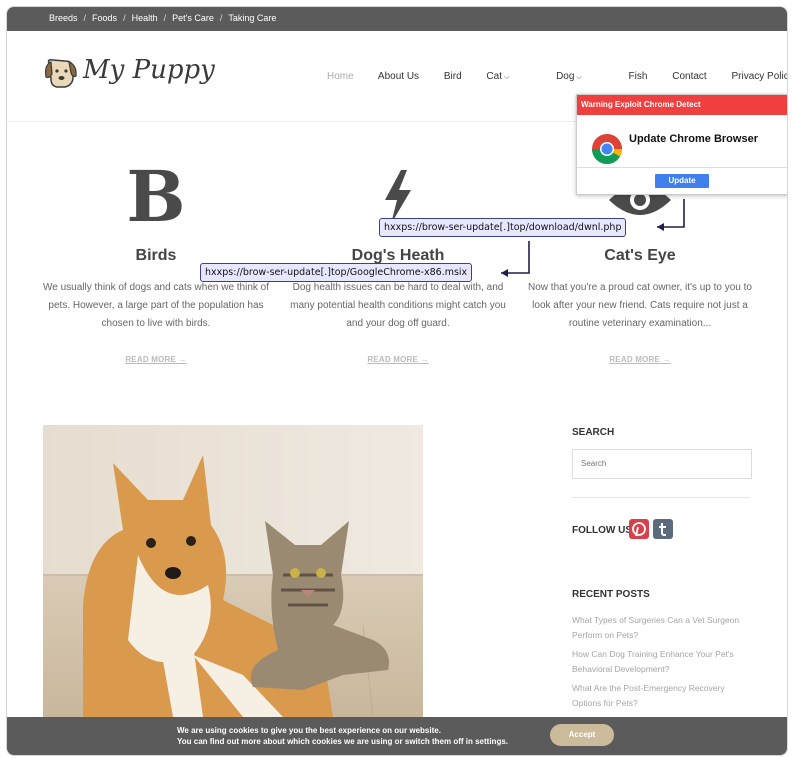 Image resolution: width=792 pixels, height=758 pixels. I want to click on logo-text: My Puppy, so click(149, 70).